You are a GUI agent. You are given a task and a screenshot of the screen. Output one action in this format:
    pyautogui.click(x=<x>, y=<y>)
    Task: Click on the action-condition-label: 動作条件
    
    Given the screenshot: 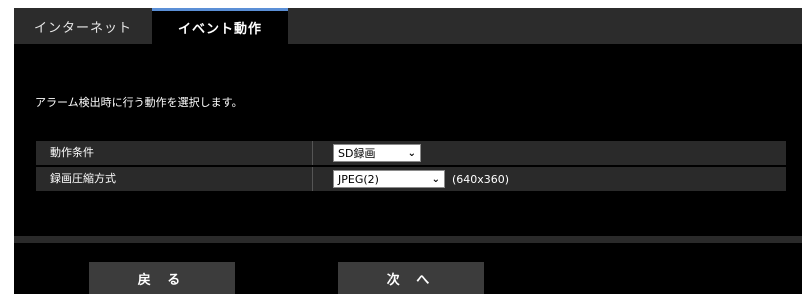 What is the action you would take?
    pyautogui.click(x=72, y=152)
    